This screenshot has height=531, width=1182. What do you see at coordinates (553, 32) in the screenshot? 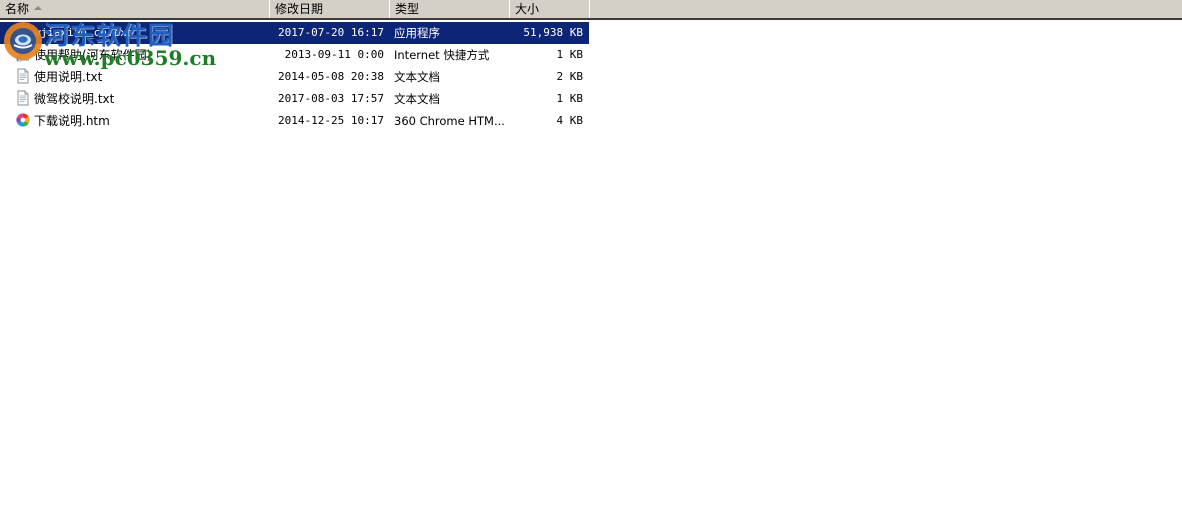
I see `file-size: 51,938 KB` at bounding box center [553, 32].